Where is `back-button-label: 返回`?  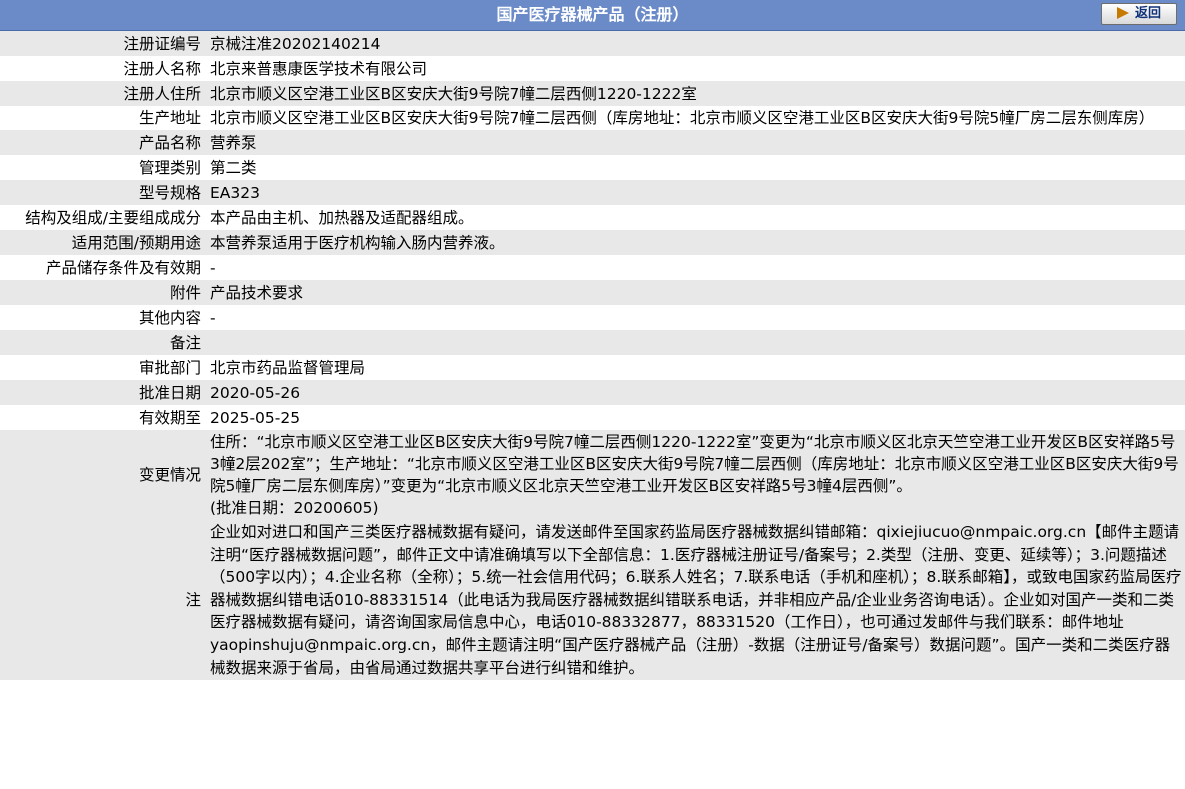
back-button-label: 返回 is located at coordinates (1147, 13).